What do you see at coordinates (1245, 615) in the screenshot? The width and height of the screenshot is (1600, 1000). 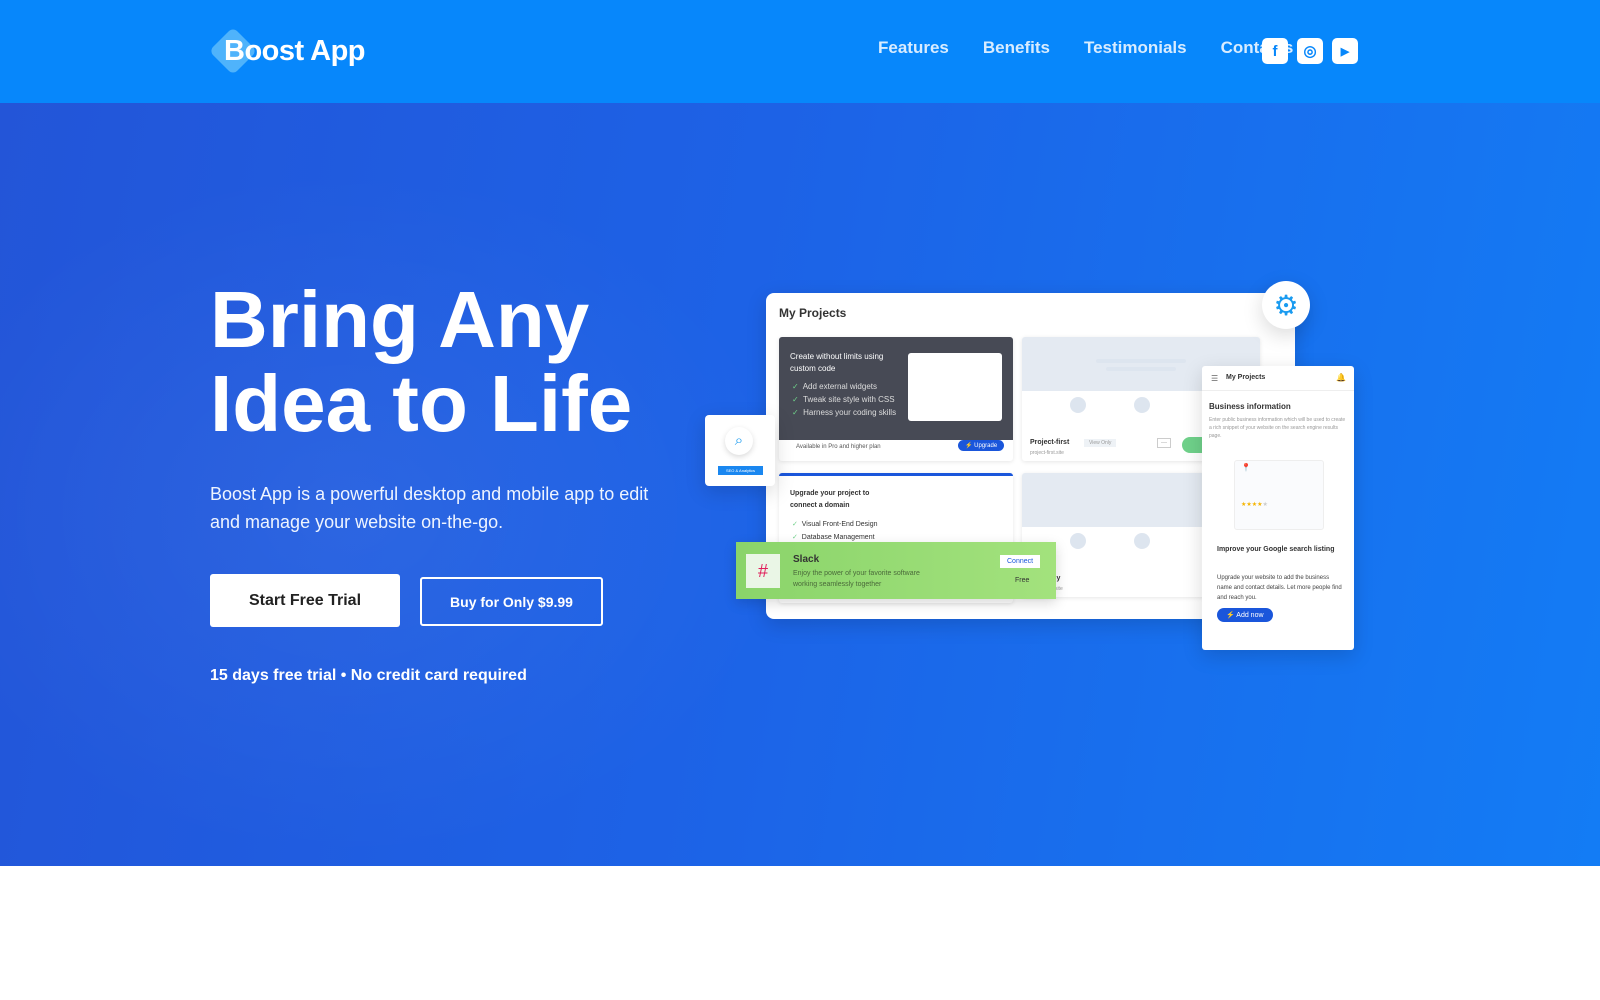 I see `add-now-button: ⚡ Add now` at bounding box center [1245, 615].